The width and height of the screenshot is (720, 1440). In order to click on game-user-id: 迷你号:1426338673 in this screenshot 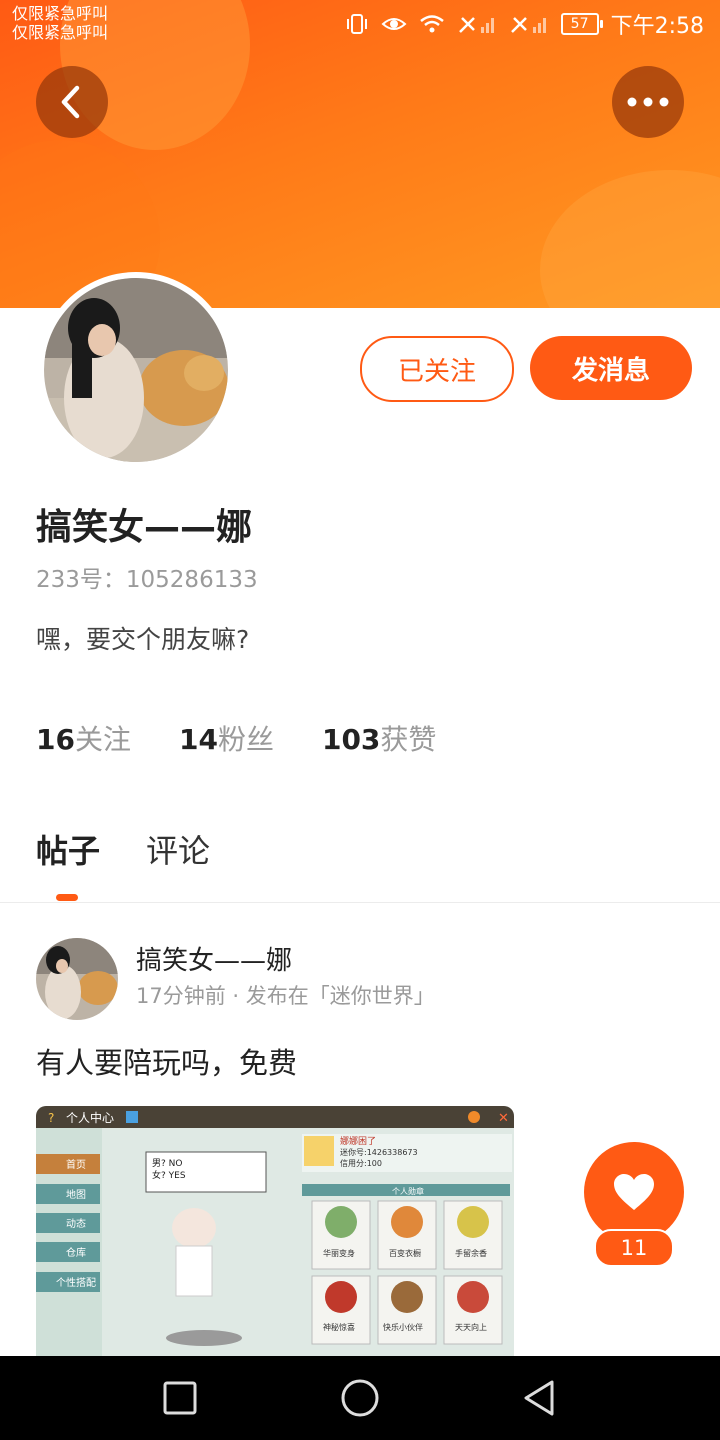, I will do `click(379, 1152)`.